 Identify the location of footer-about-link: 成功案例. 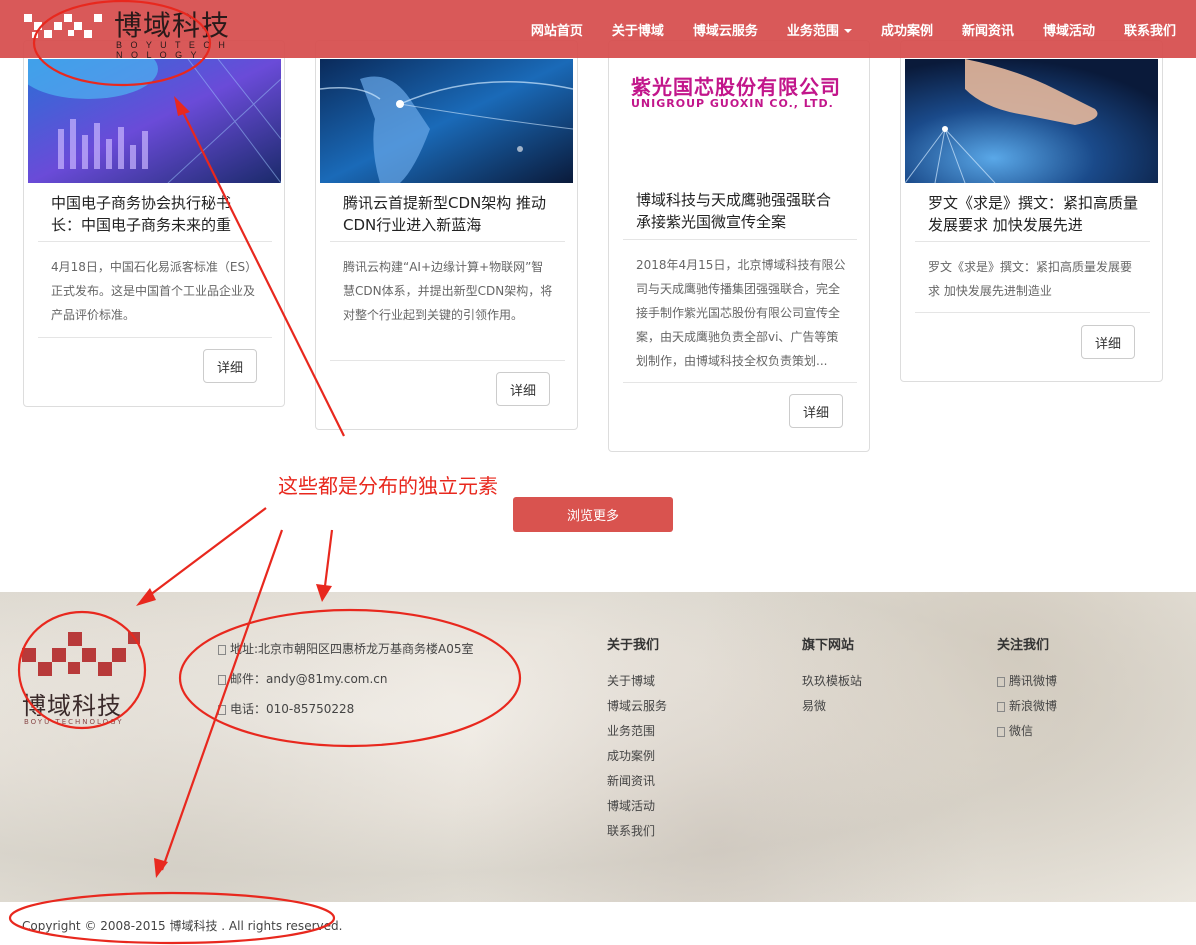
(631, 755).